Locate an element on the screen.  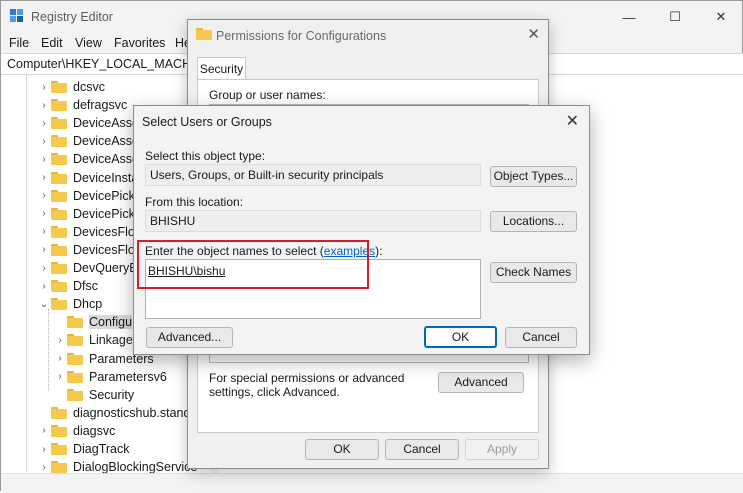
tree-item: › dcsvc is located at coordinates (71, 87).